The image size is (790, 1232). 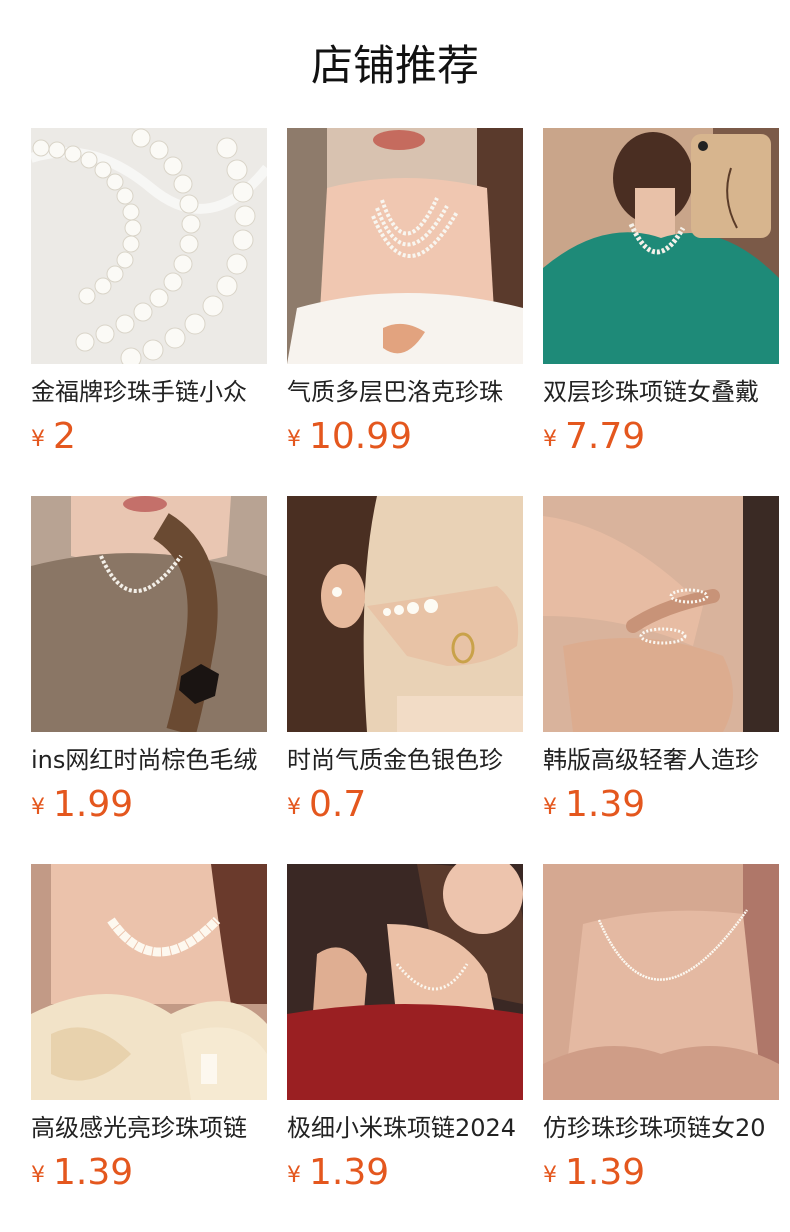 I want to click on product-card: ins网红时尚棕色毛绒 ¥1.99, so click(x=149, y=666).